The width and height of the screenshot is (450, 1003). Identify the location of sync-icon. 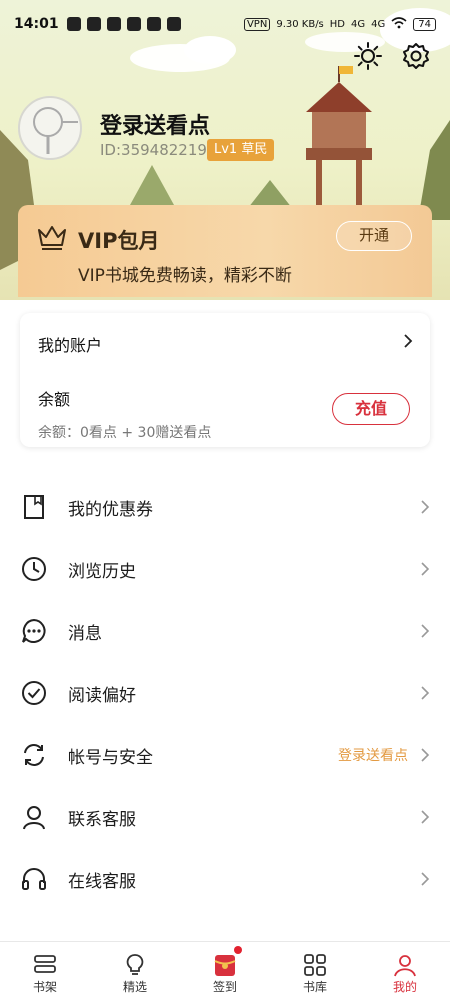
(34, 755).